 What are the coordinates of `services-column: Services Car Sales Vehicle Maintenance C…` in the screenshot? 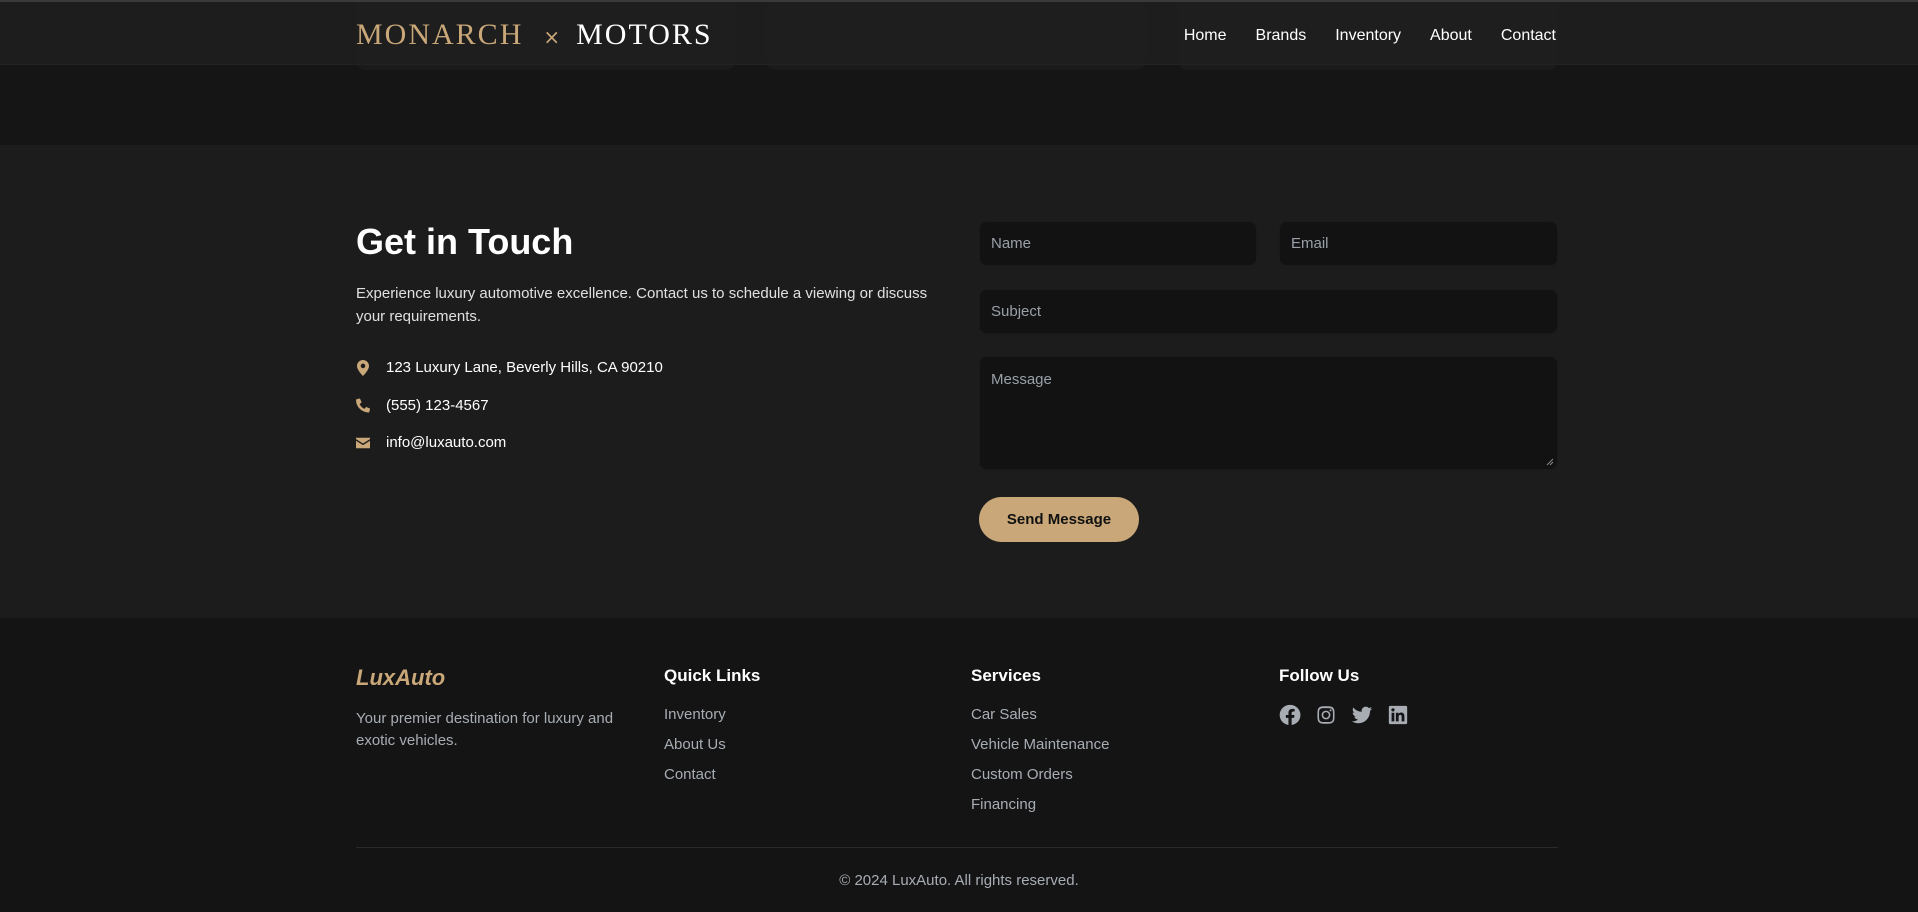 It's located at (1040, 746).